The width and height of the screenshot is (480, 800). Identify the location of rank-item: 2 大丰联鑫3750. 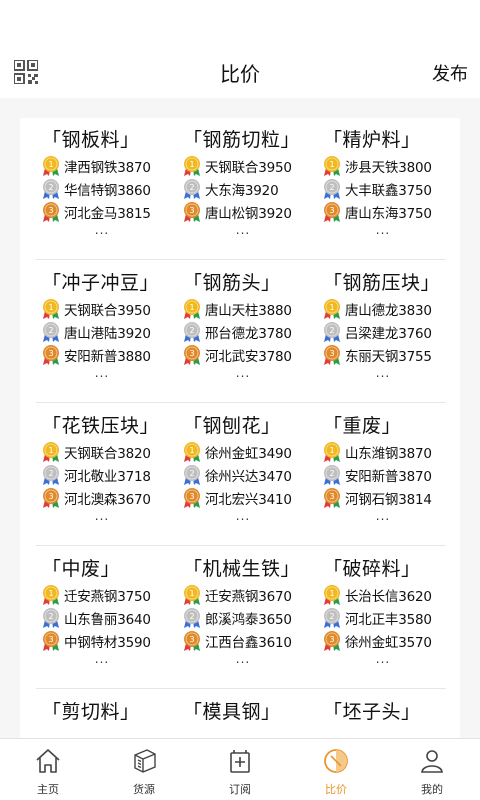
(392, 188).